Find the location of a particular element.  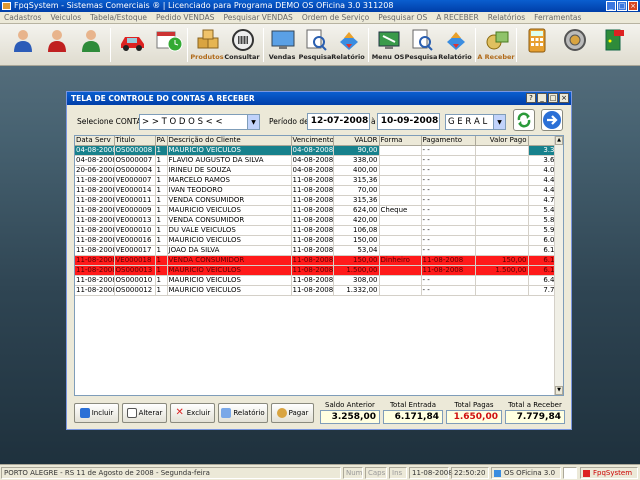

dialog-close-button: × is located at coordinates (564, 98).